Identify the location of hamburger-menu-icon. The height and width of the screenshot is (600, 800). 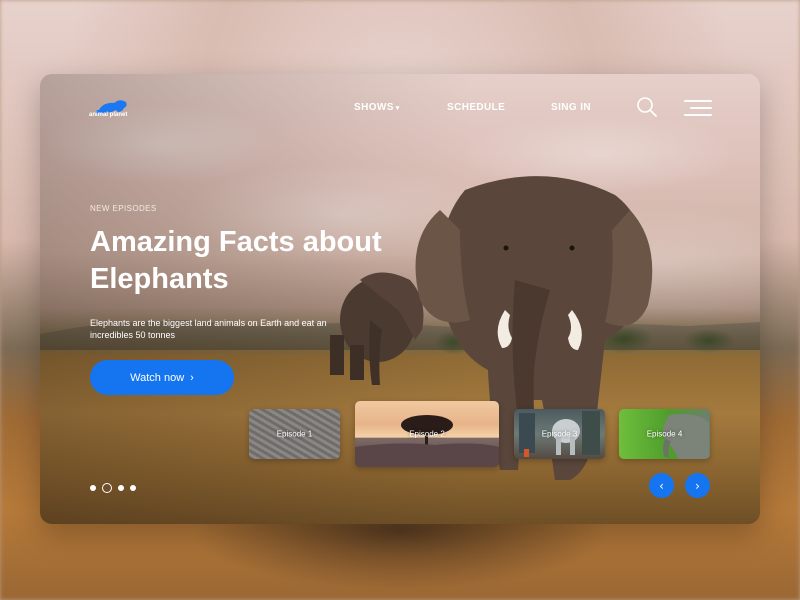
(698, 108).